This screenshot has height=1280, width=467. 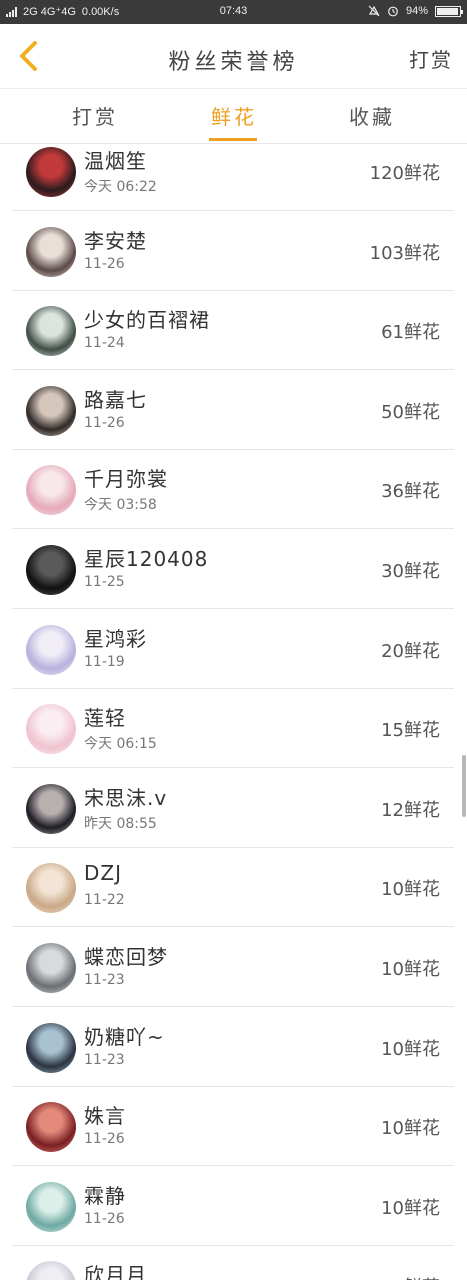 I want to click on fan-name: 星鸿彩, so click(x=115, y=638).